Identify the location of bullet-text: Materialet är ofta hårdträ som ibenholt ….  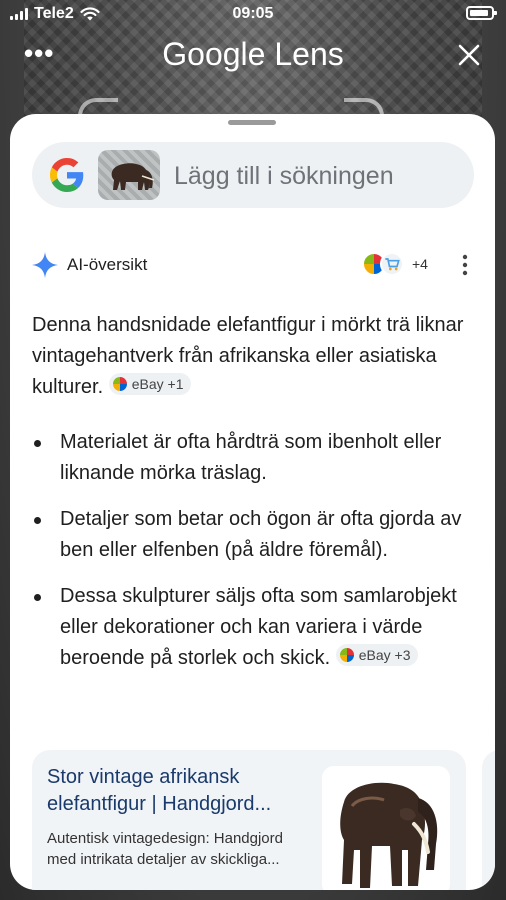
(251, 457).